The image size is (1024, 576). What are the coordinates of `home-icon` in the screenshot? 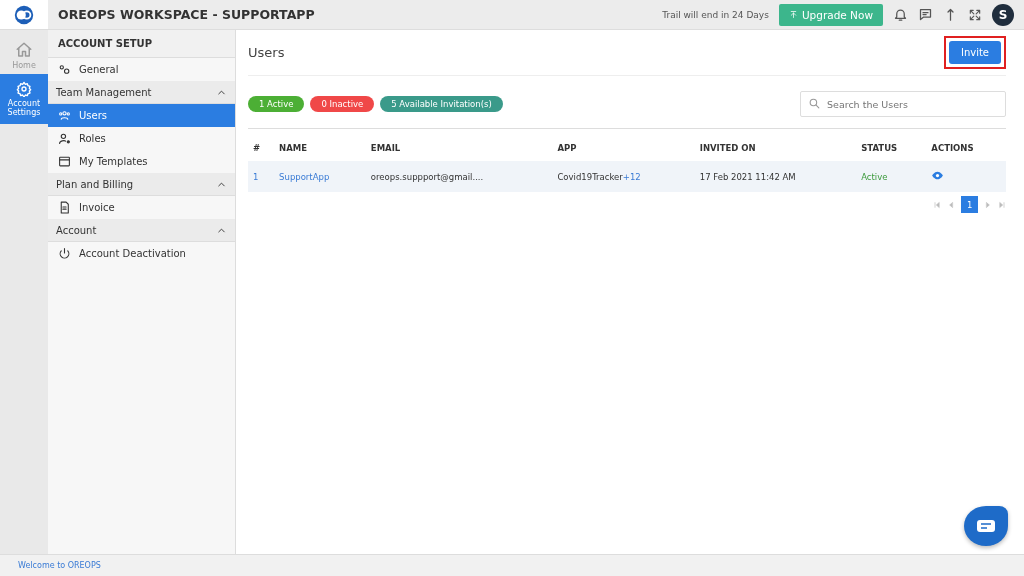 It's located at (24, 49).